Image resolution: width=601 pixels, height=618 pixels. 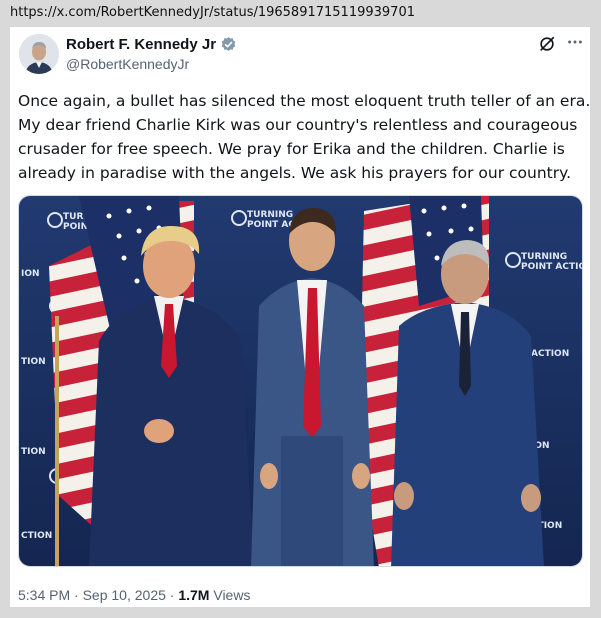 I want to click on svg-text: CTION, so click(x=36, y=536).